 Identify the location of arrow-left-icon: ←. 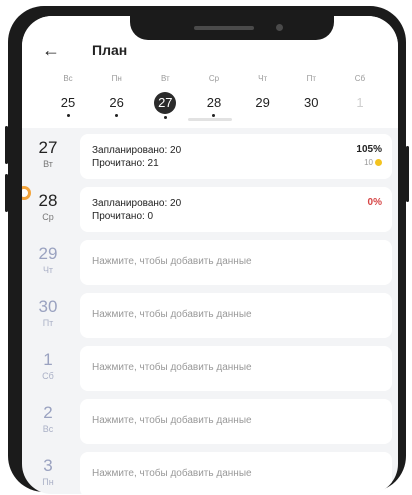
(51, 50).